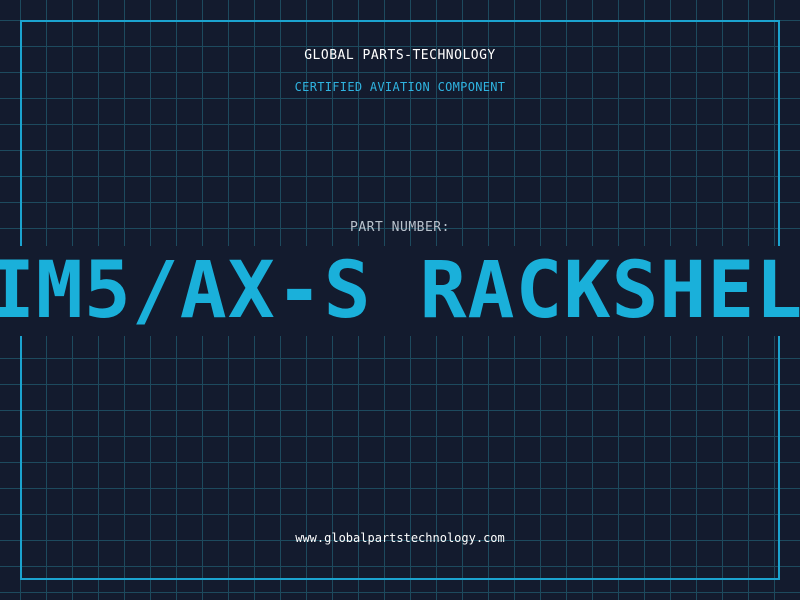 The height and width of the screenshot is (600, 800). Describe the element at coordinates (400, 227) in the screenshot. I see `part-number-label: PART NUMBER:` at that location.